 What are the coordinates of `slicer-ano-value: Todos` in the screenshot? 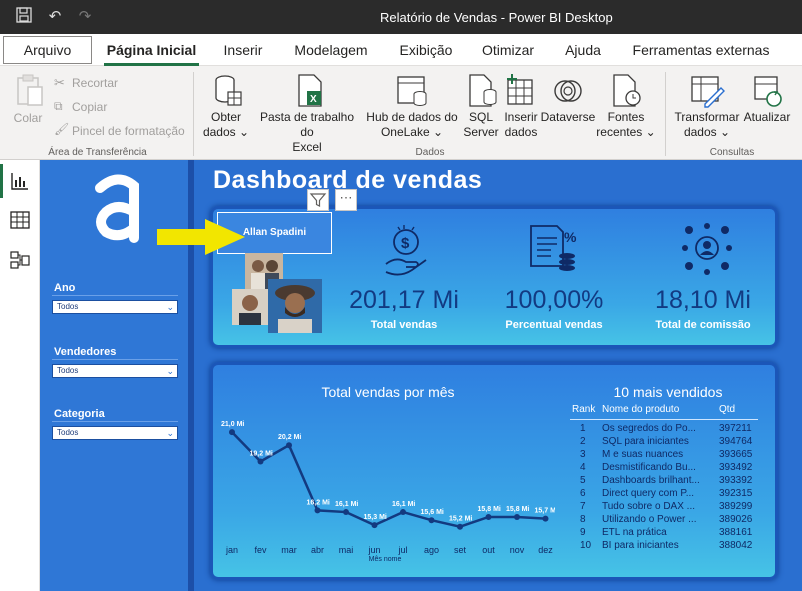 It's located at (68, 306).